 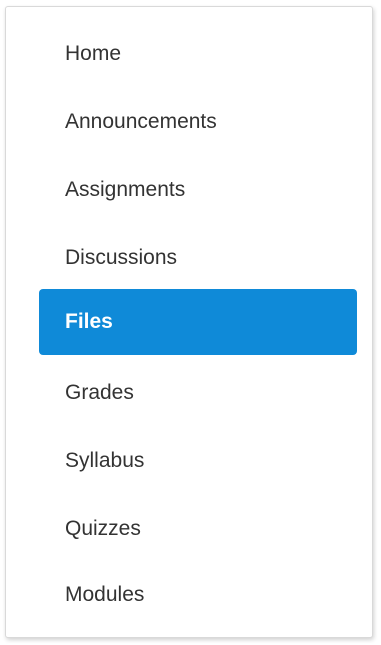 What do you see at coordinates (198, 258) in the screenshot?
I see `nav-item-discussions: Discussions` at bounding box center [198, 258].